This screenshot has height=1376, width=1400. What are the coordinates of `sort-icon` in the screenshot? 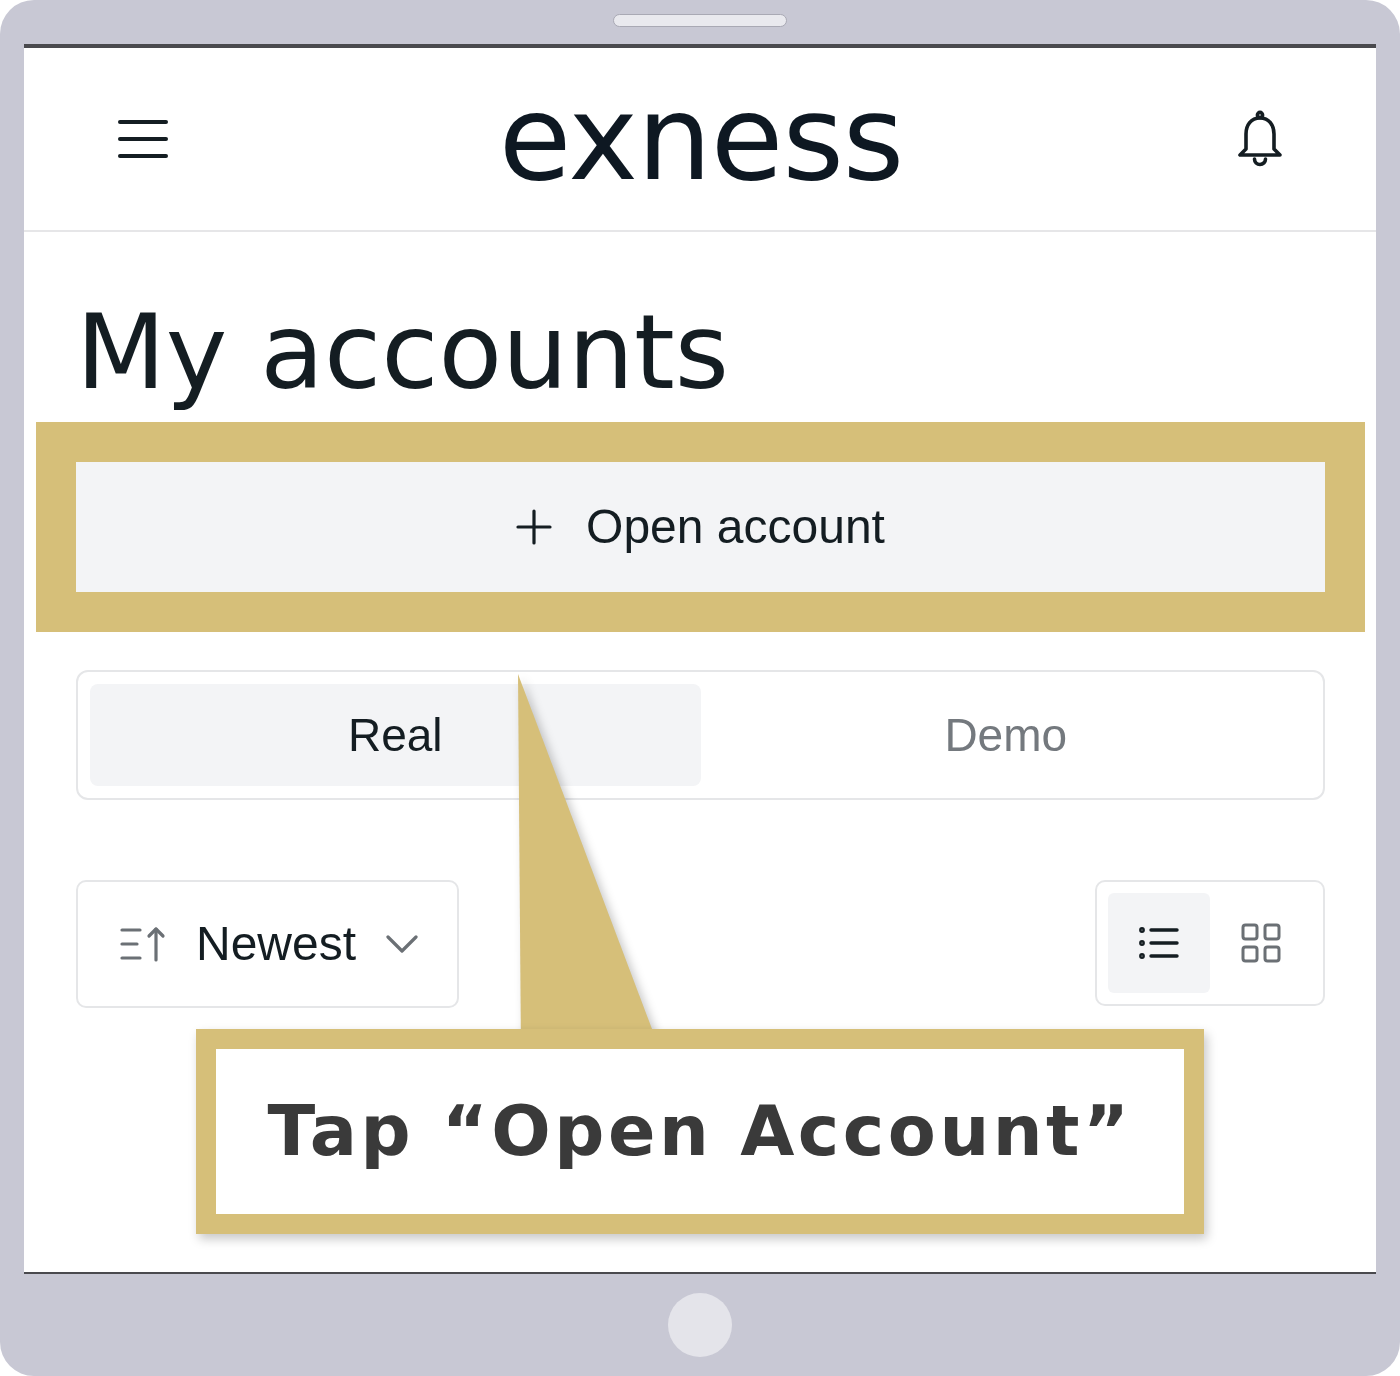 It's located at (143, 943).